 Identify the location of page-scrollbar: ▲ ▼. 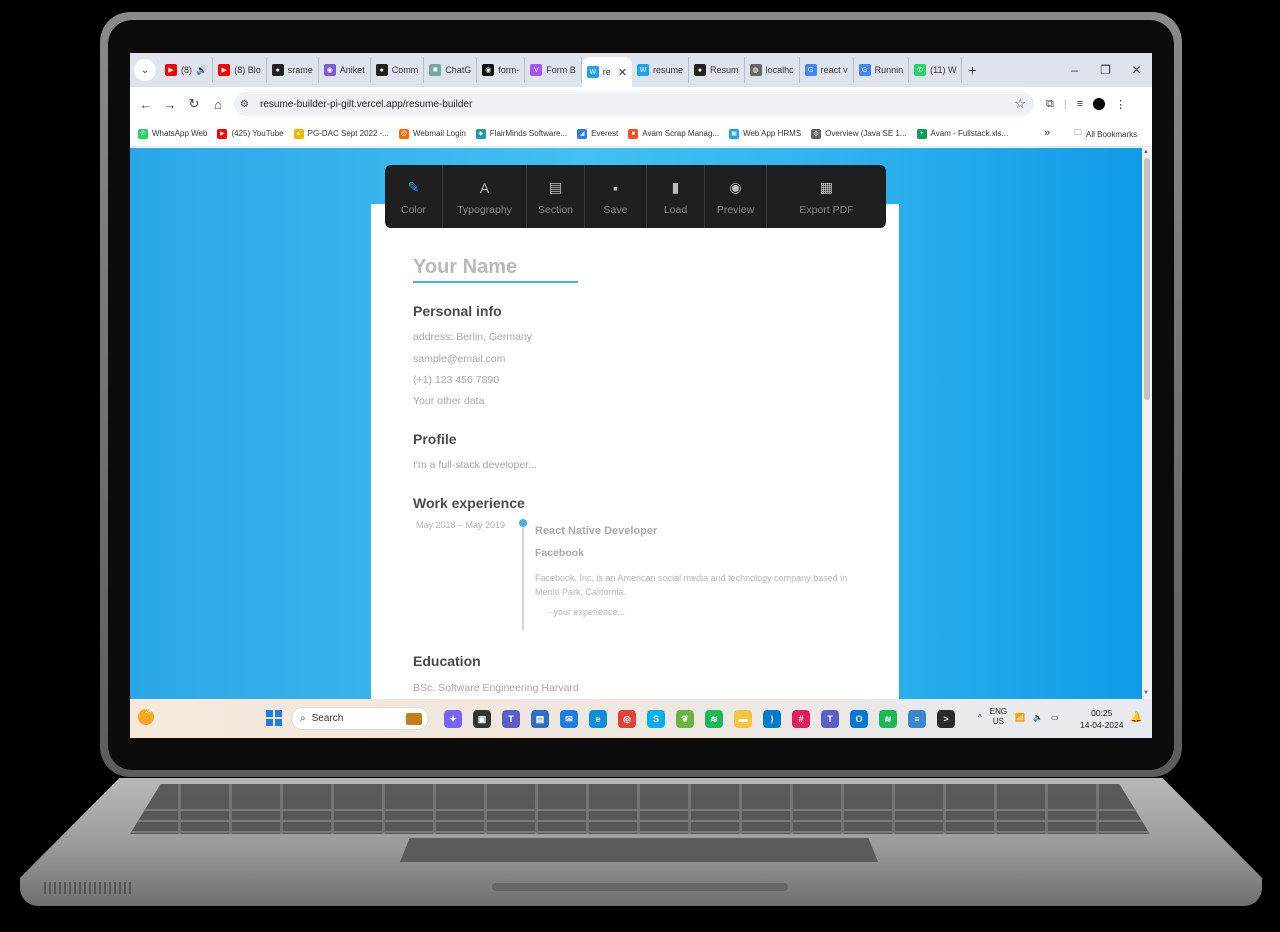
(1147, 423).